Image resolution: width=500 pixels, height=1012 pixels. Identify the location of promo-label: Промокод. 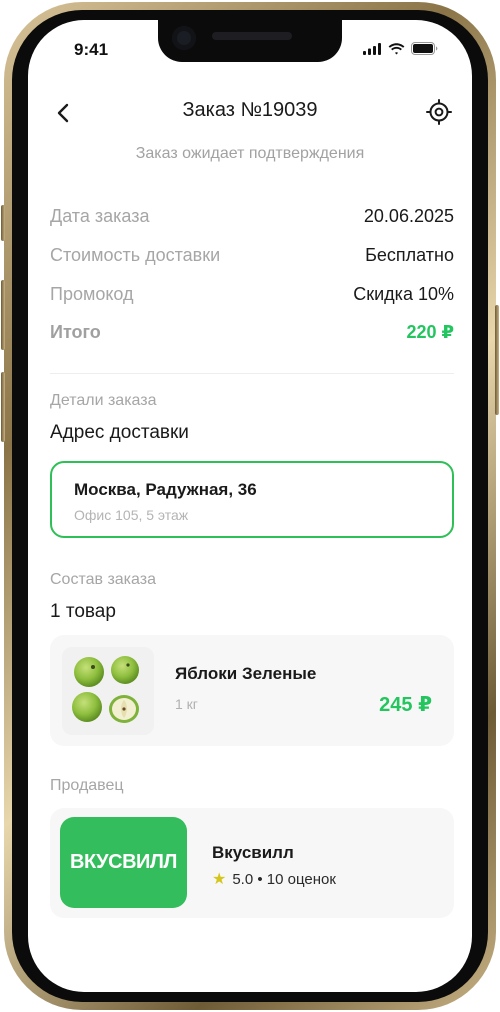
(92, 294).